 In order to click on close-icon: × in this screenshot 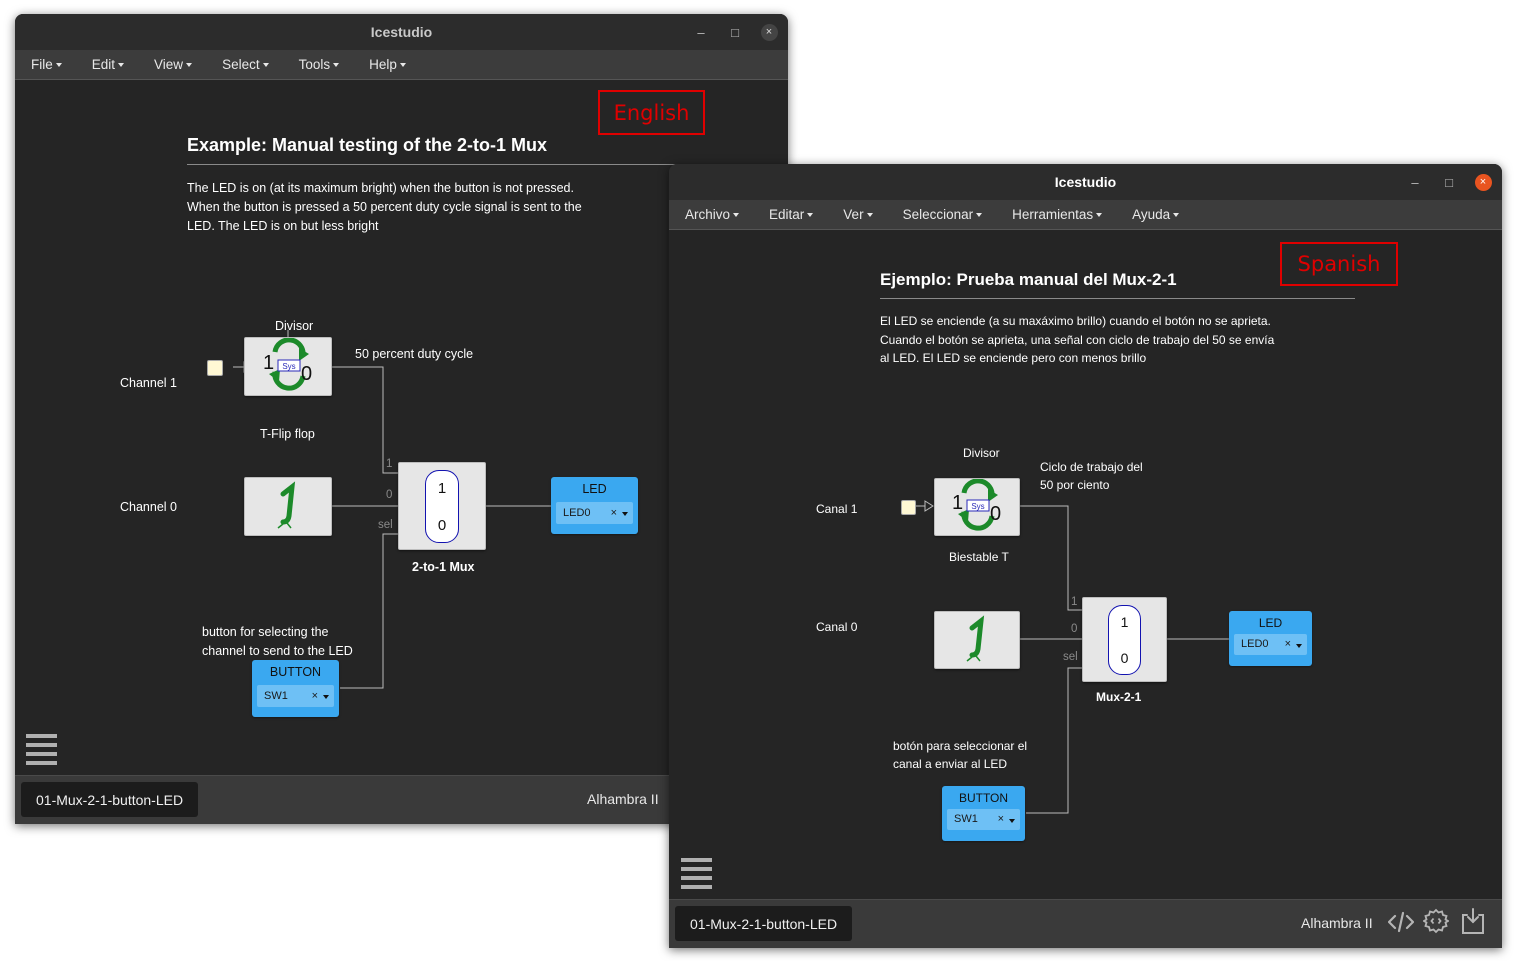, I will do `click(769, 32)`.